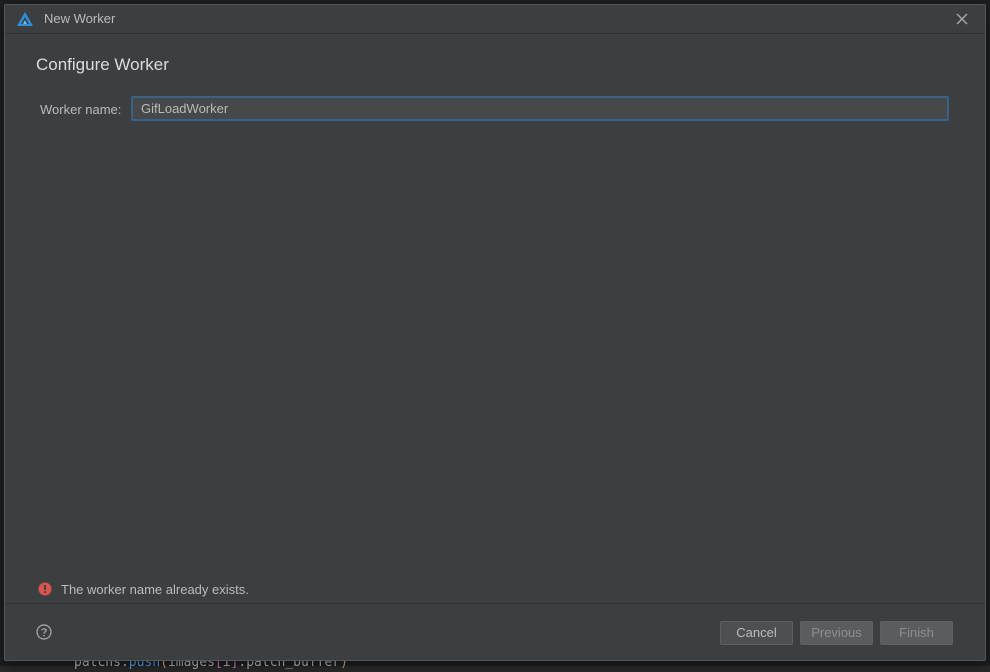  What do you see at coordinates (836, 633) in the screenshot?
I see `previous-button: Previous` at bounding box center [836, 633].